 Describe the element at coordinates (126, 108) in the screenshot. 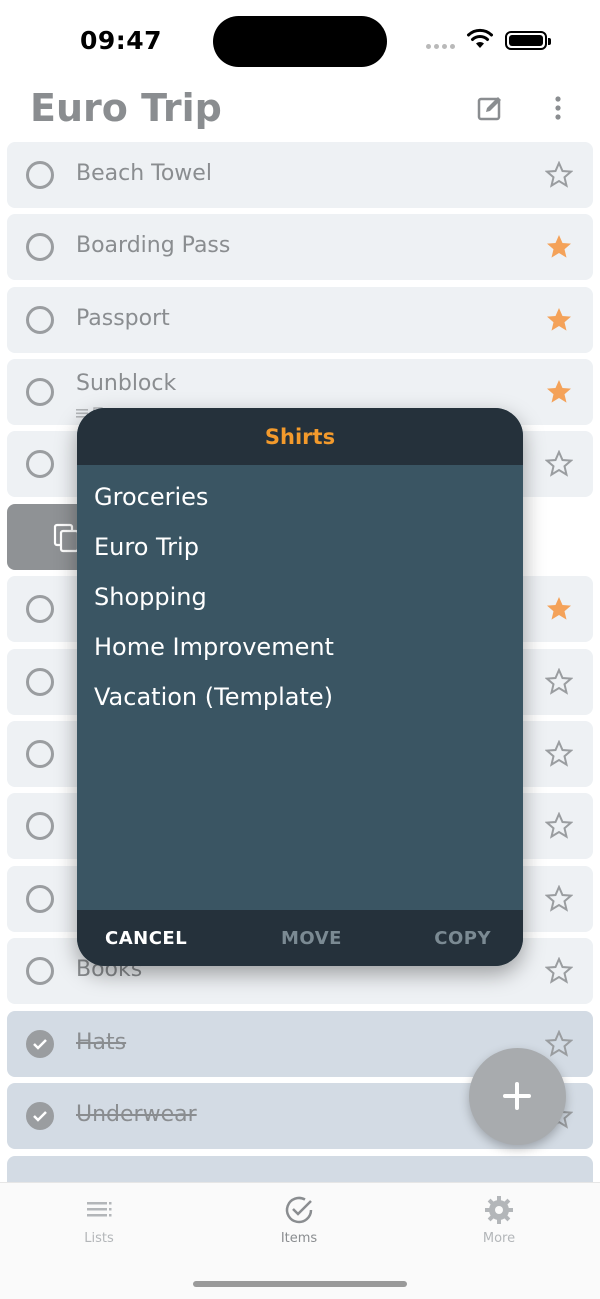

I see `page-title: Euro Trip` at that location.